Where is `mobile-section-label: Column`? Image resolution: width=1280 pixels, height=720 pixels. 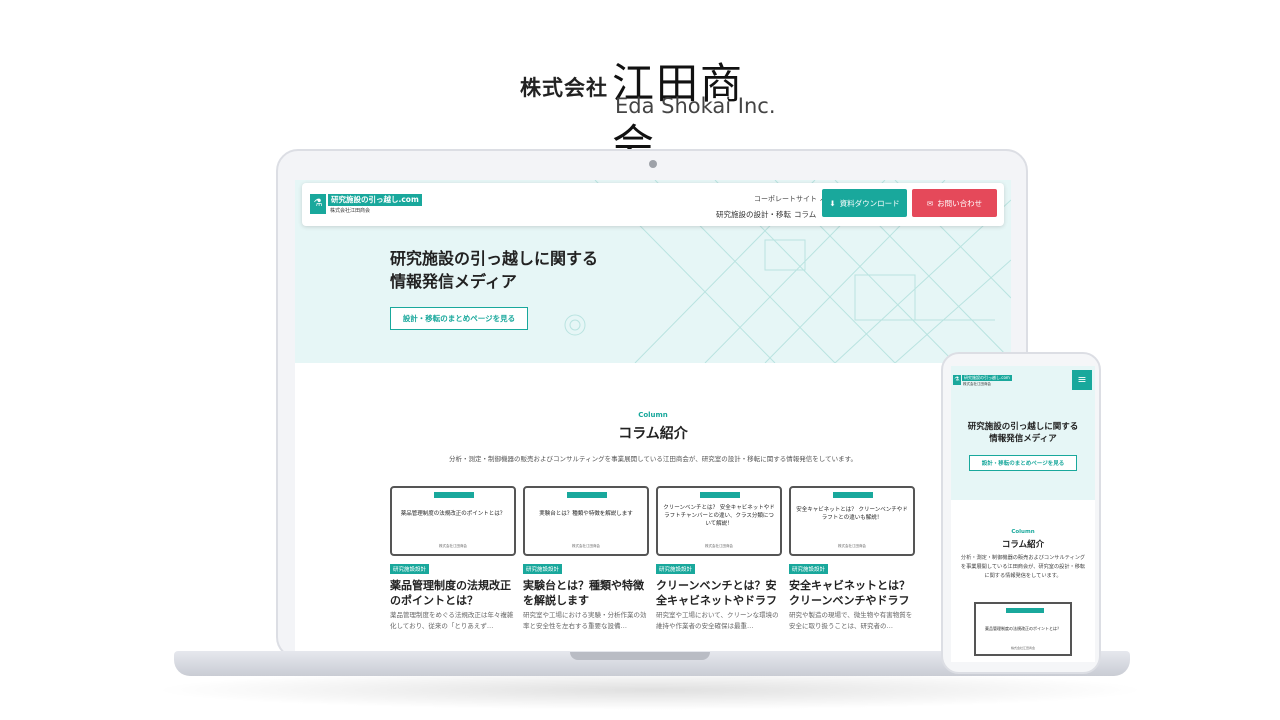 mobile-section-label: Column is located at coordinates (1023, 532).